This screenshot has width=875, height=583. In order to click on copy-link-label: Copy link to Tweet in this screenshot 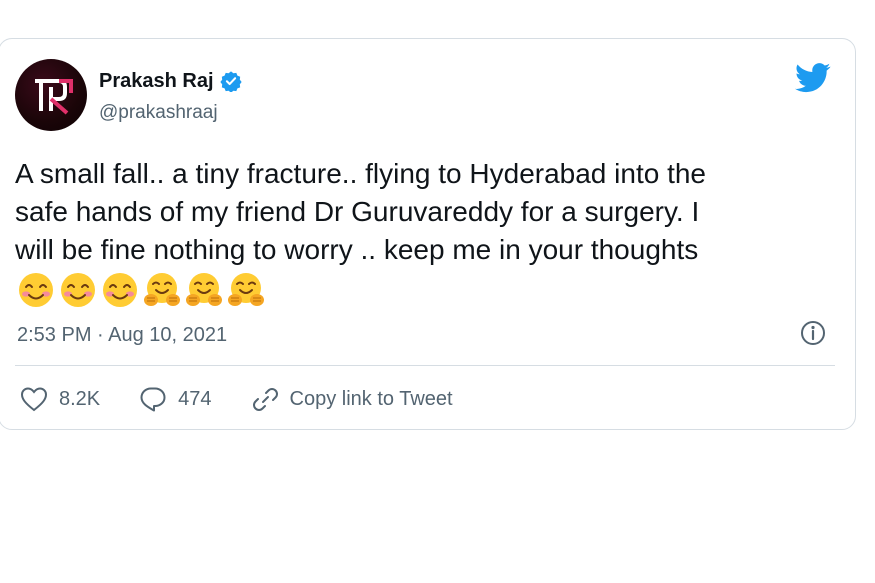, I will do `click(371, 399)`.